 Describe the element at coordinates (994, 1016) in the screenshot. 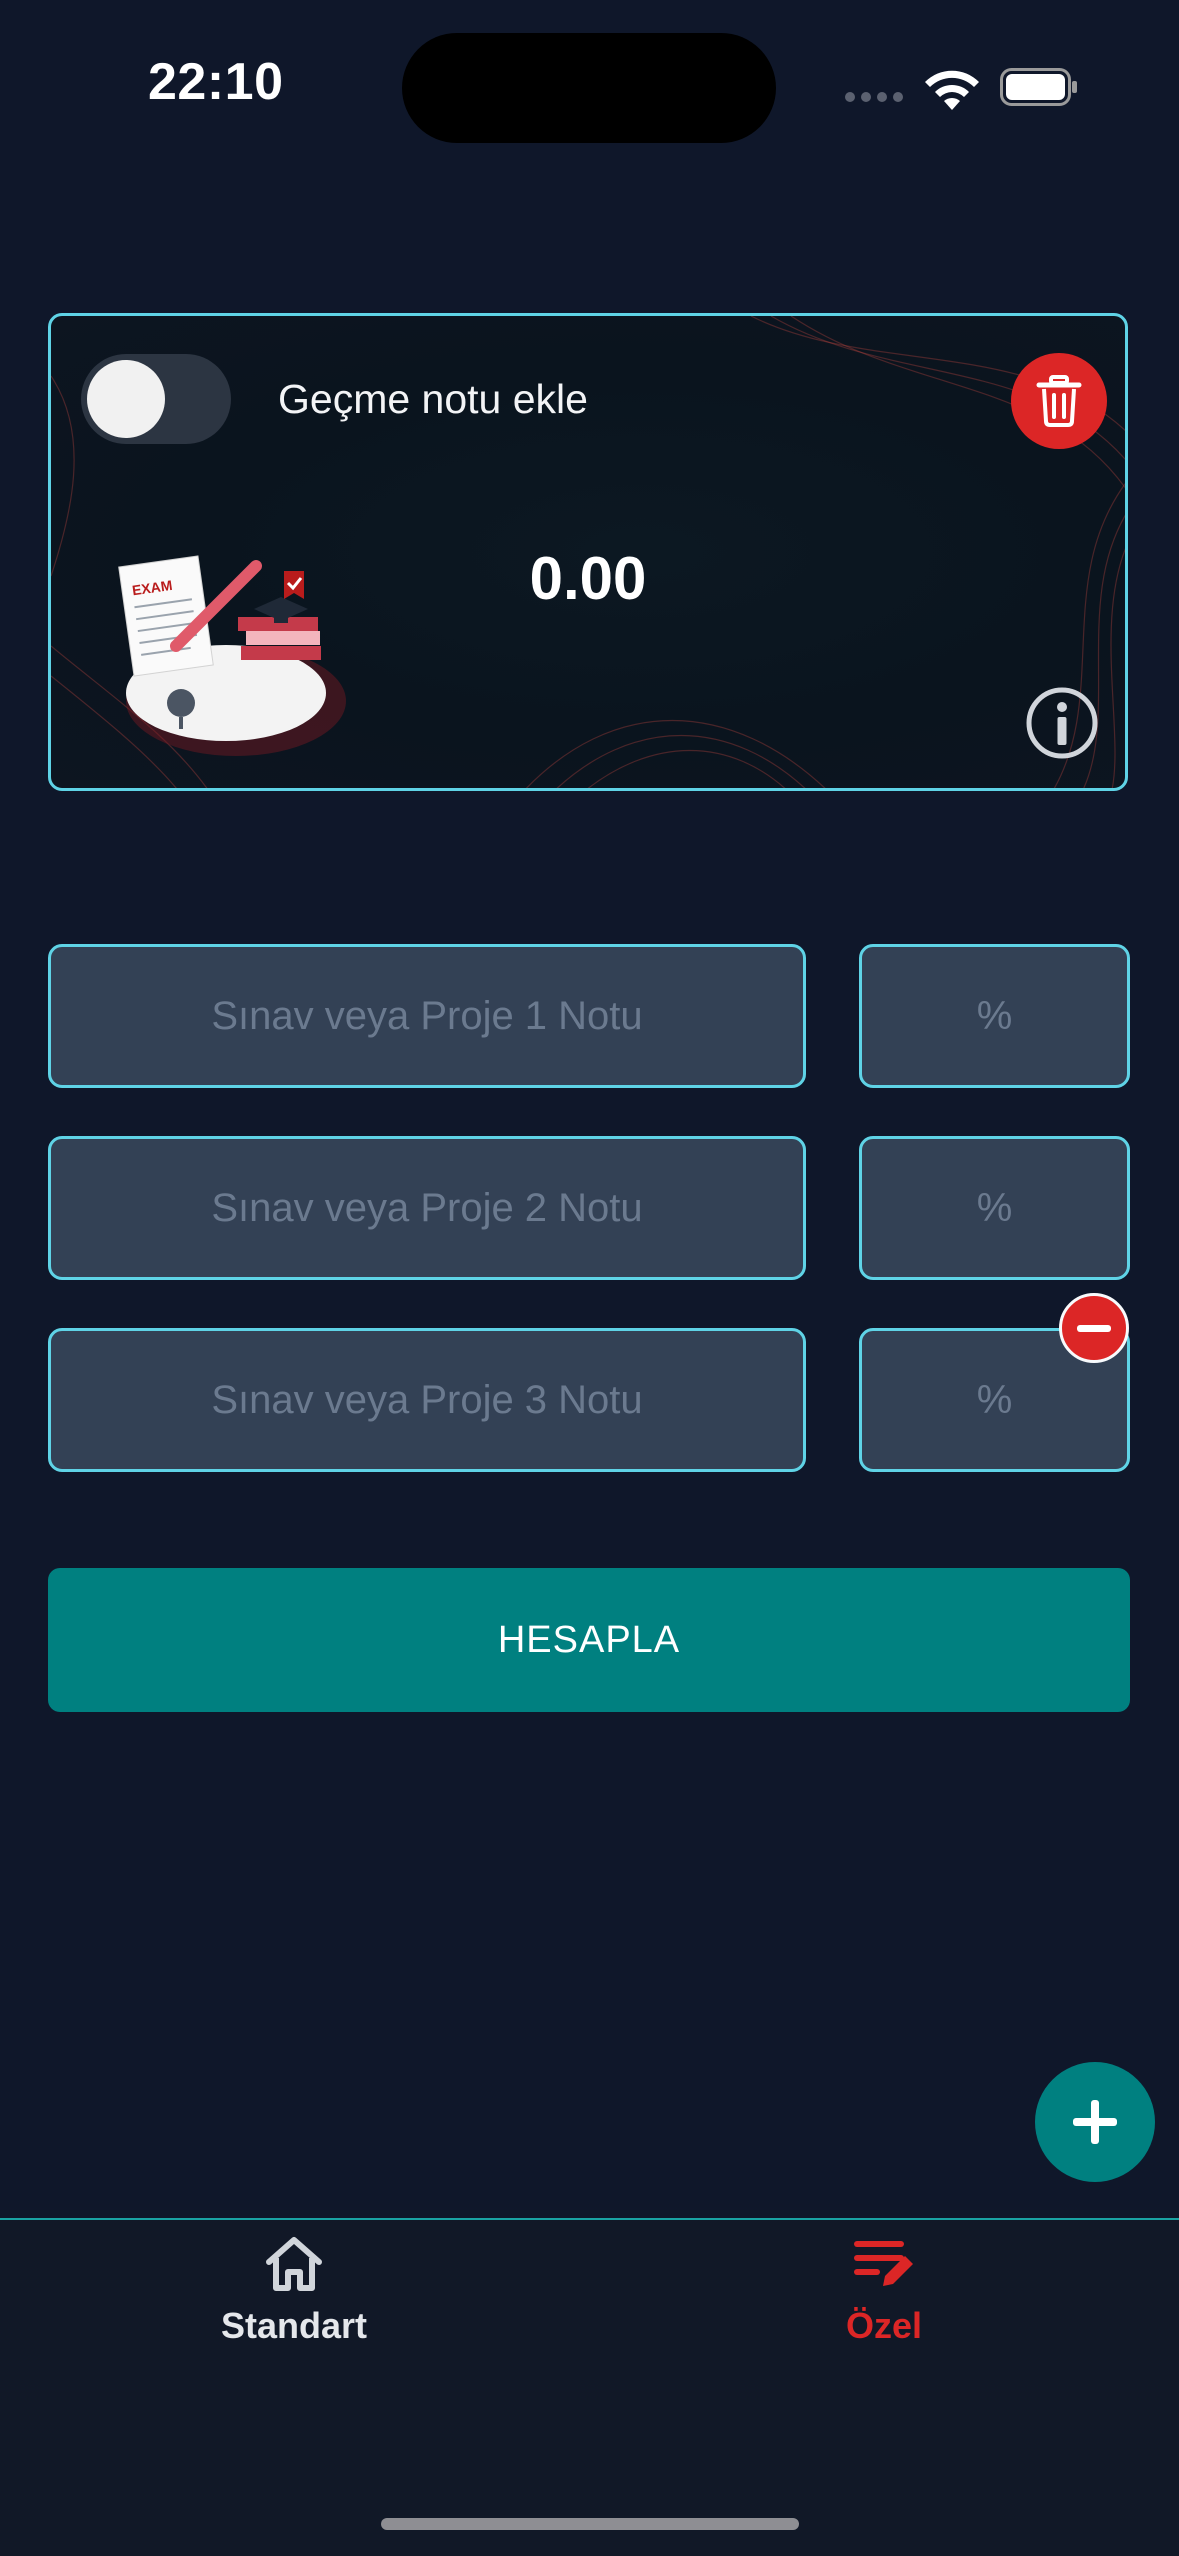

I see `percent-input-1: %` at that location.